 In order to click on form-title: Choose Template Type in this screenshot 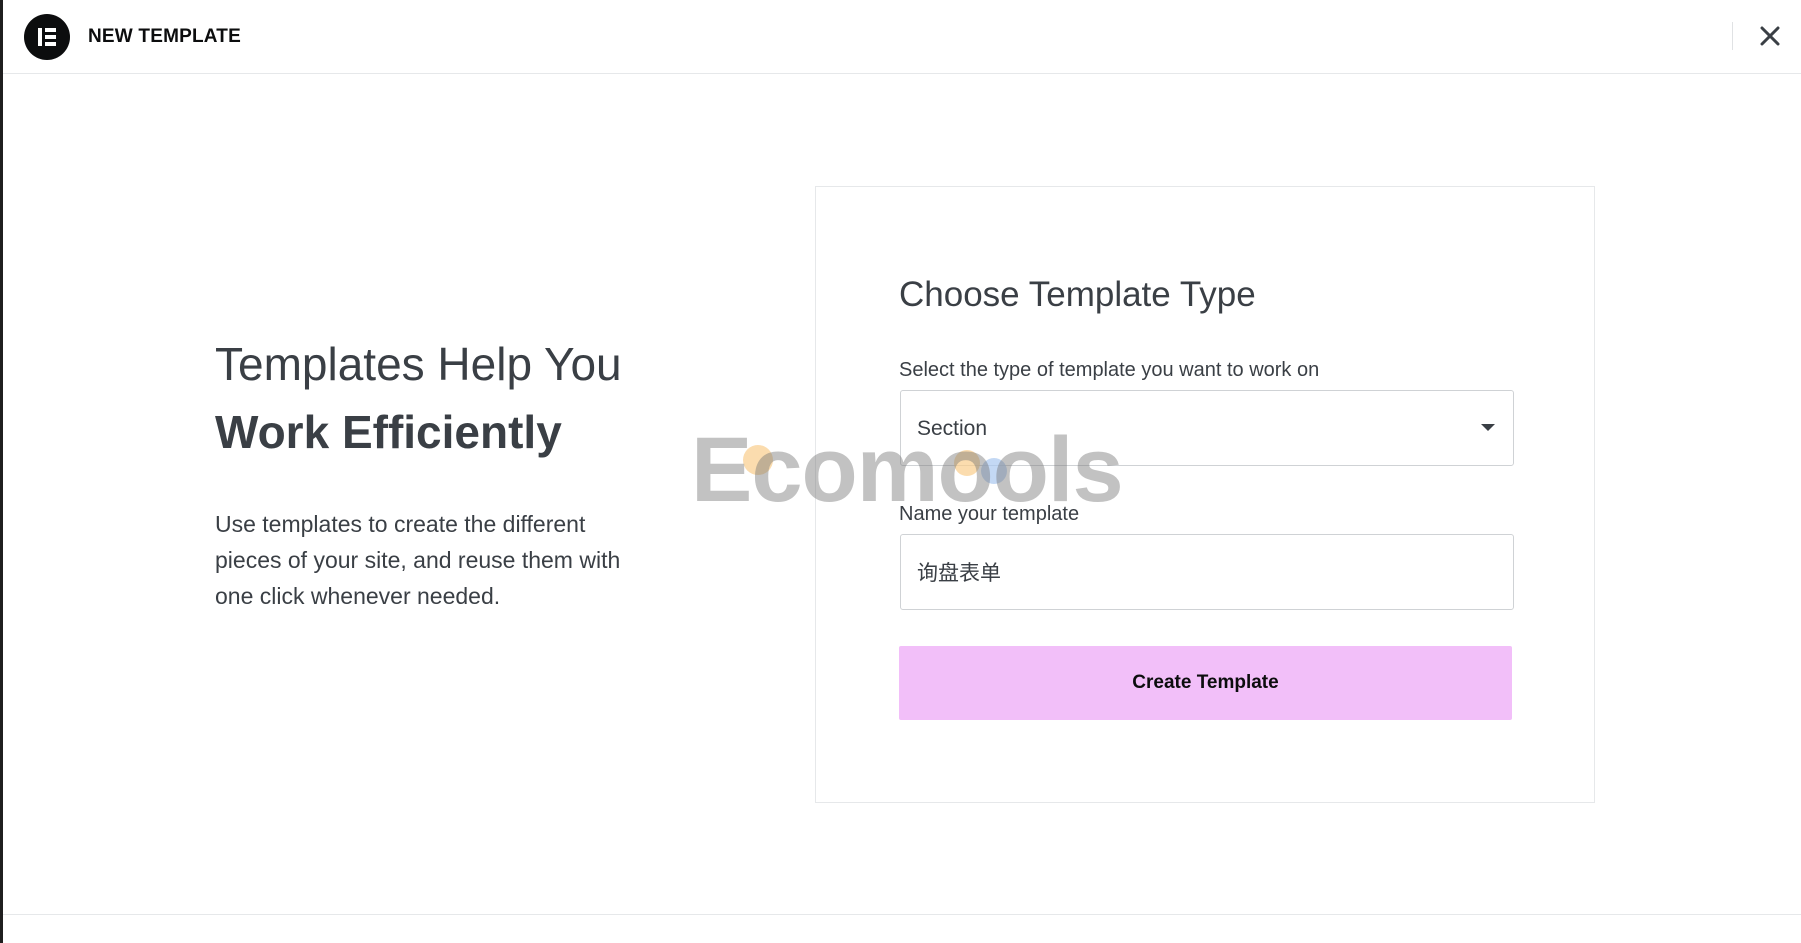, I will do `click(1077, 294)`.